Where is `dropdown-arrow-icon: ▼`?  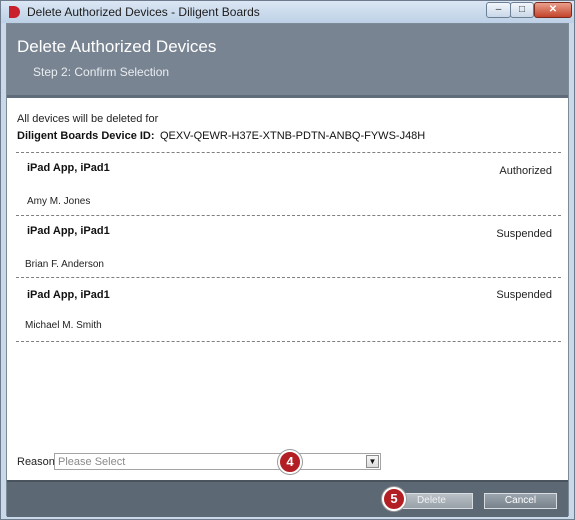
dropdown-arrow-icon: ▼ is located at coordinates (372, 461).